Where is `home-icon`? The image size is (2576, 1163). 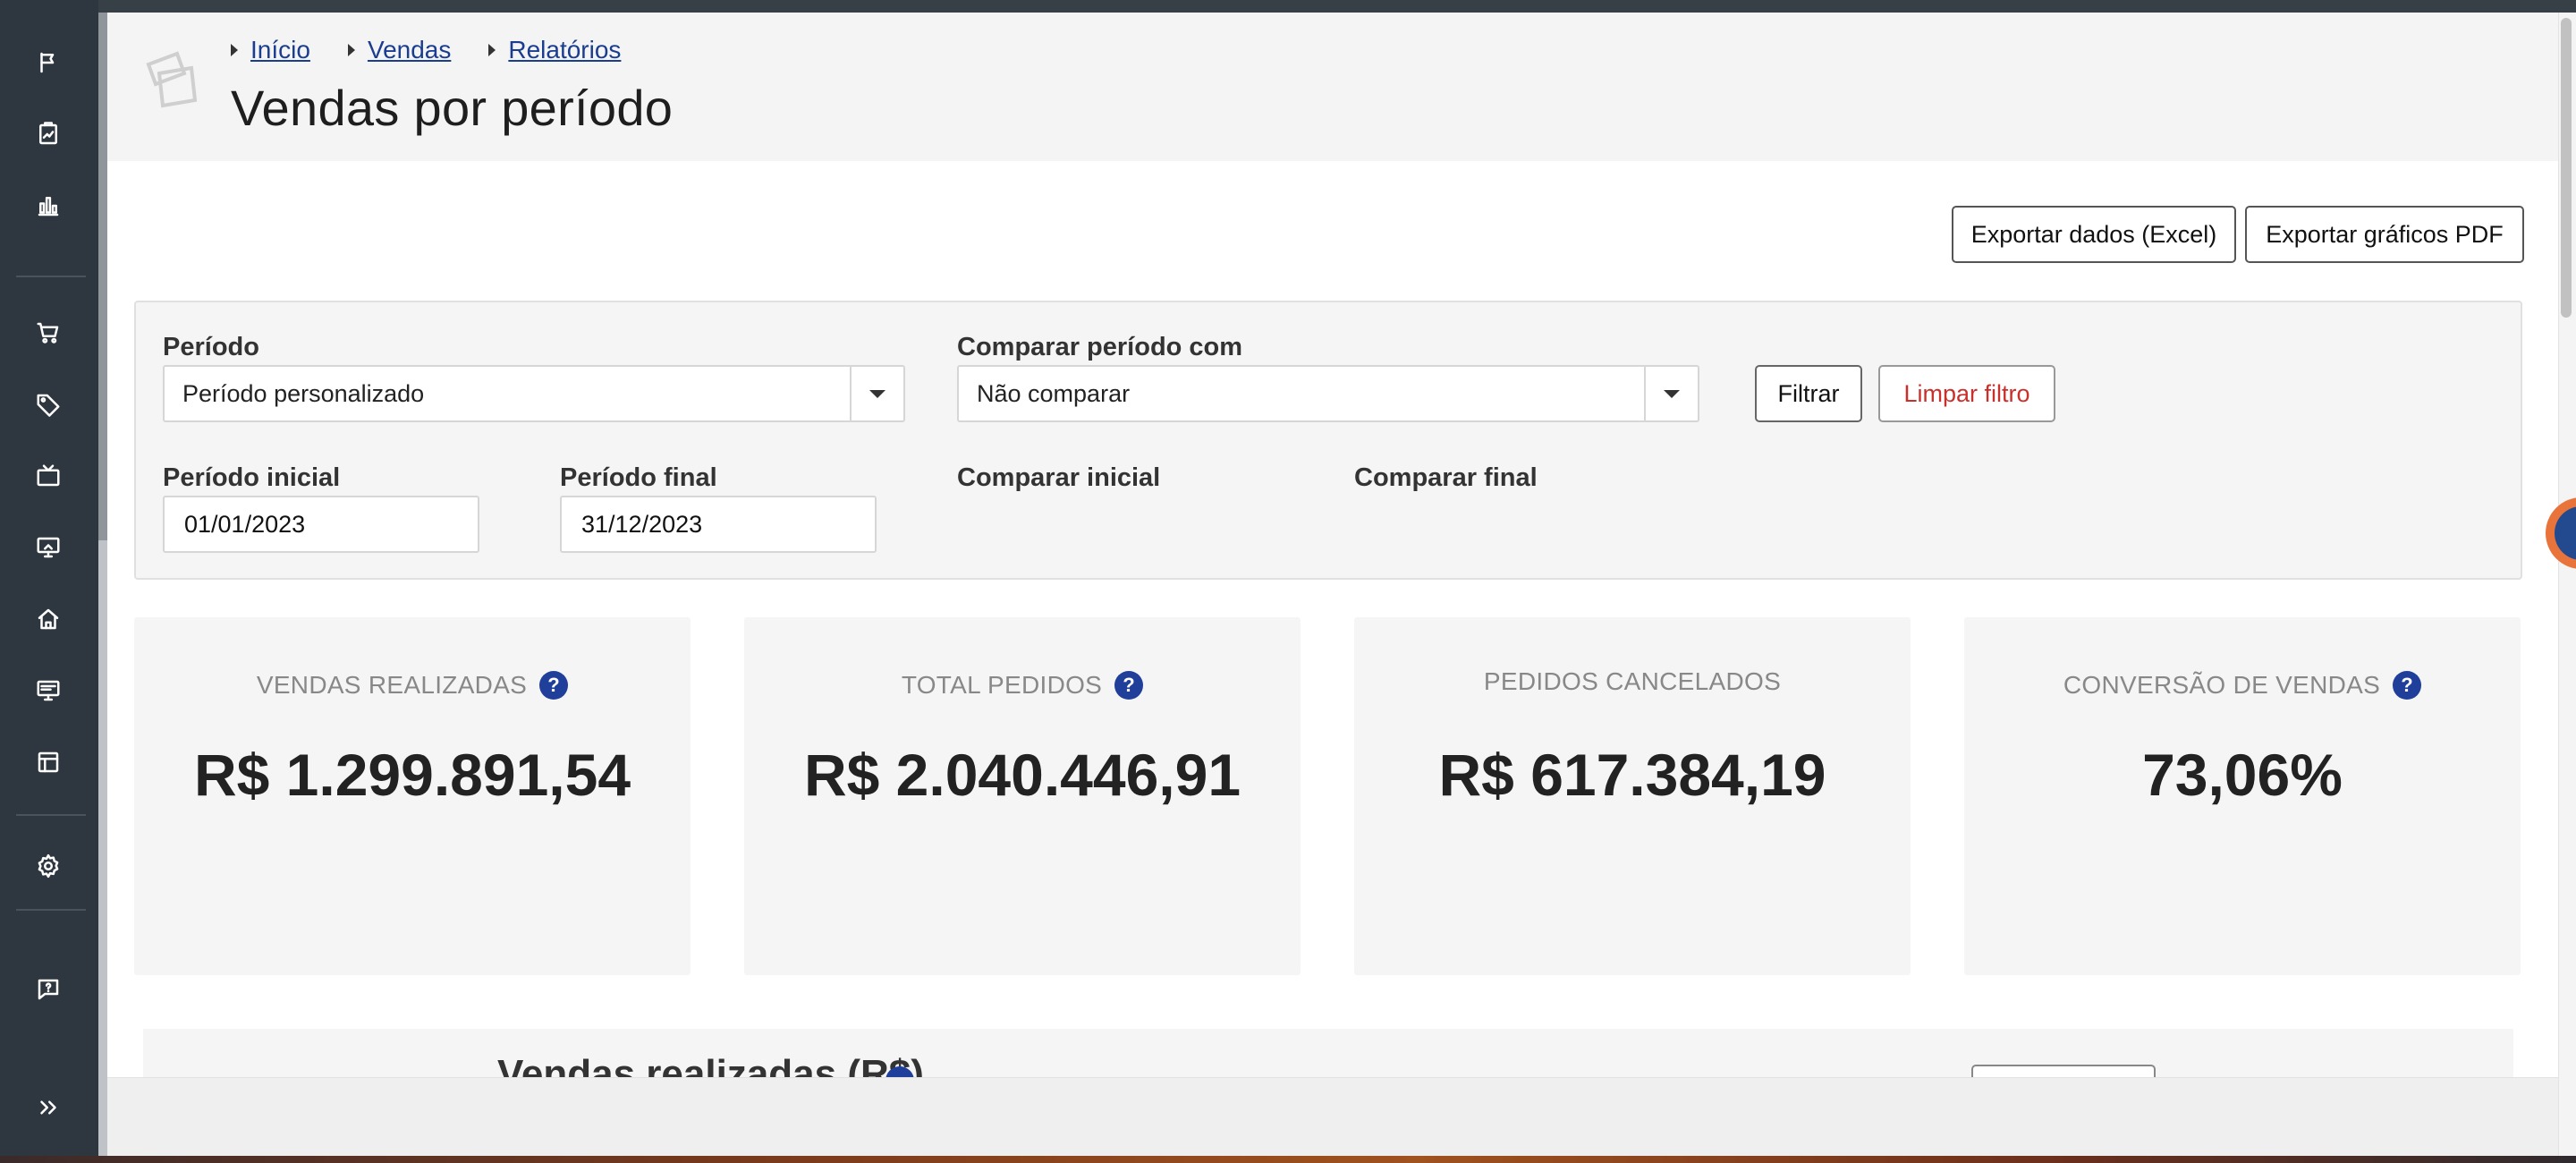 home-icon is located at coordinates (48, 619).